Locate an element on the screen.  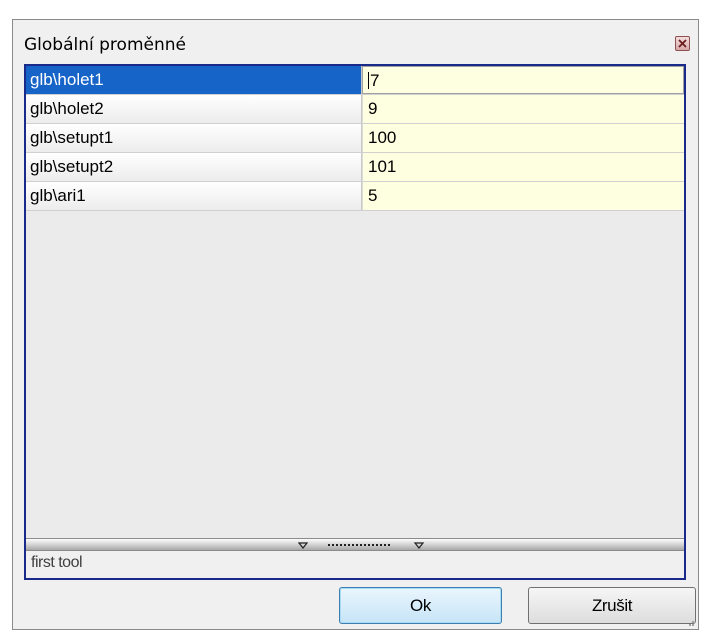
variable-name-cell: glb\setupt1 is located at coordinates (194, 138).